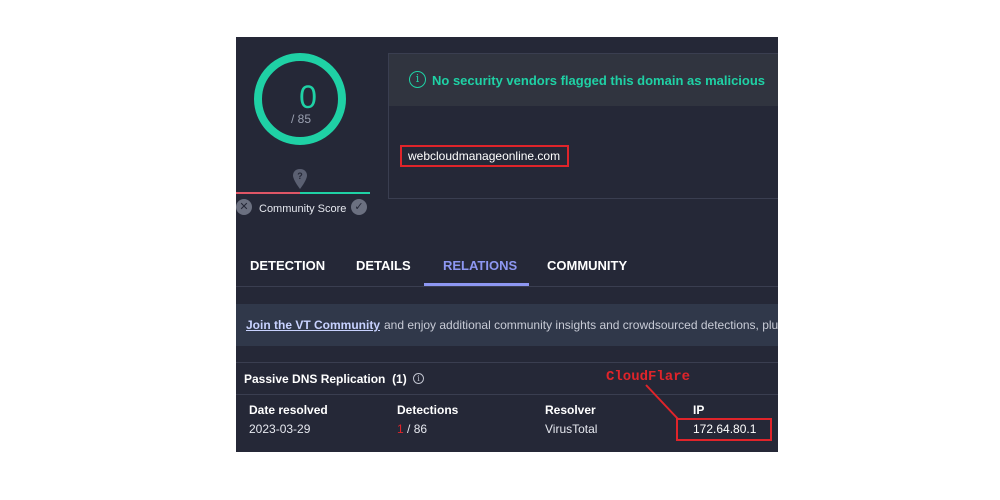  What do you see at coordinates (313, 325) in the screenshot?
I see `join-vt-community-link: Join the VT Community` at bounding box center [313, 325].